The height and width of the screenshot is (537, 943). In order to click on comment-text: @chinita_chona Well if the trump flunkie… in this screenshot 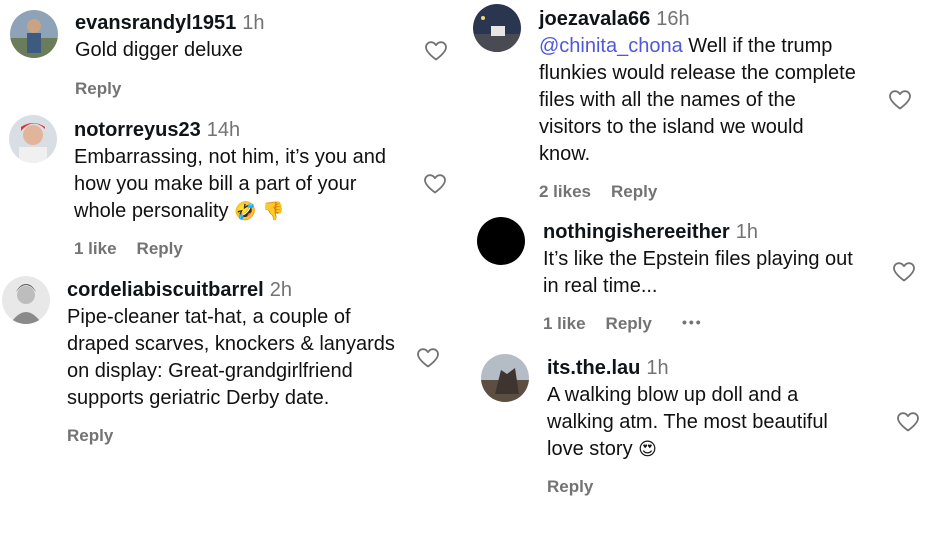, I will do `click(697, 100)`.